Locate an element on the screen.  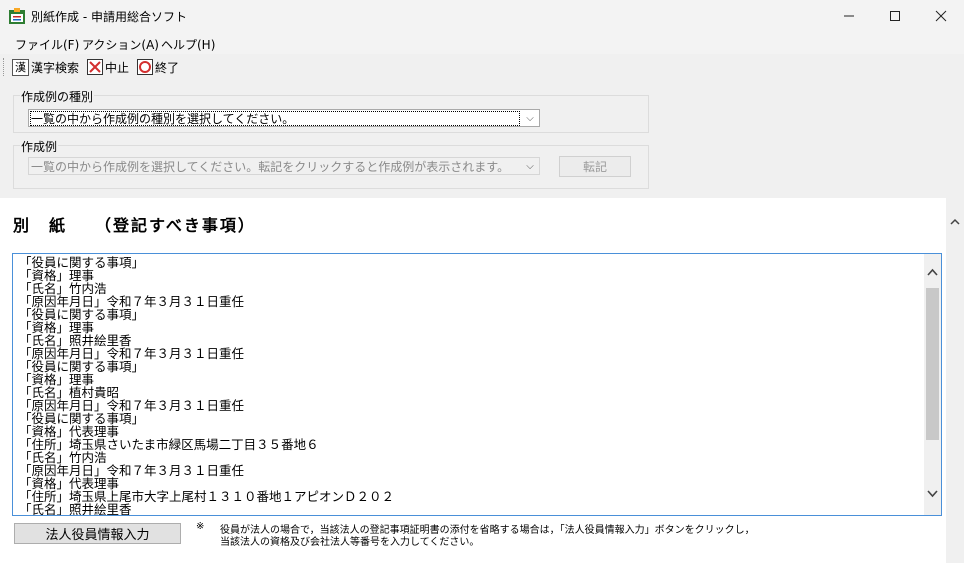
example-select-placeholder: 一覧の中から作成例を選択してください。転記をクリックすると作成例が表示されます。 is located at coordinates (270, 166).